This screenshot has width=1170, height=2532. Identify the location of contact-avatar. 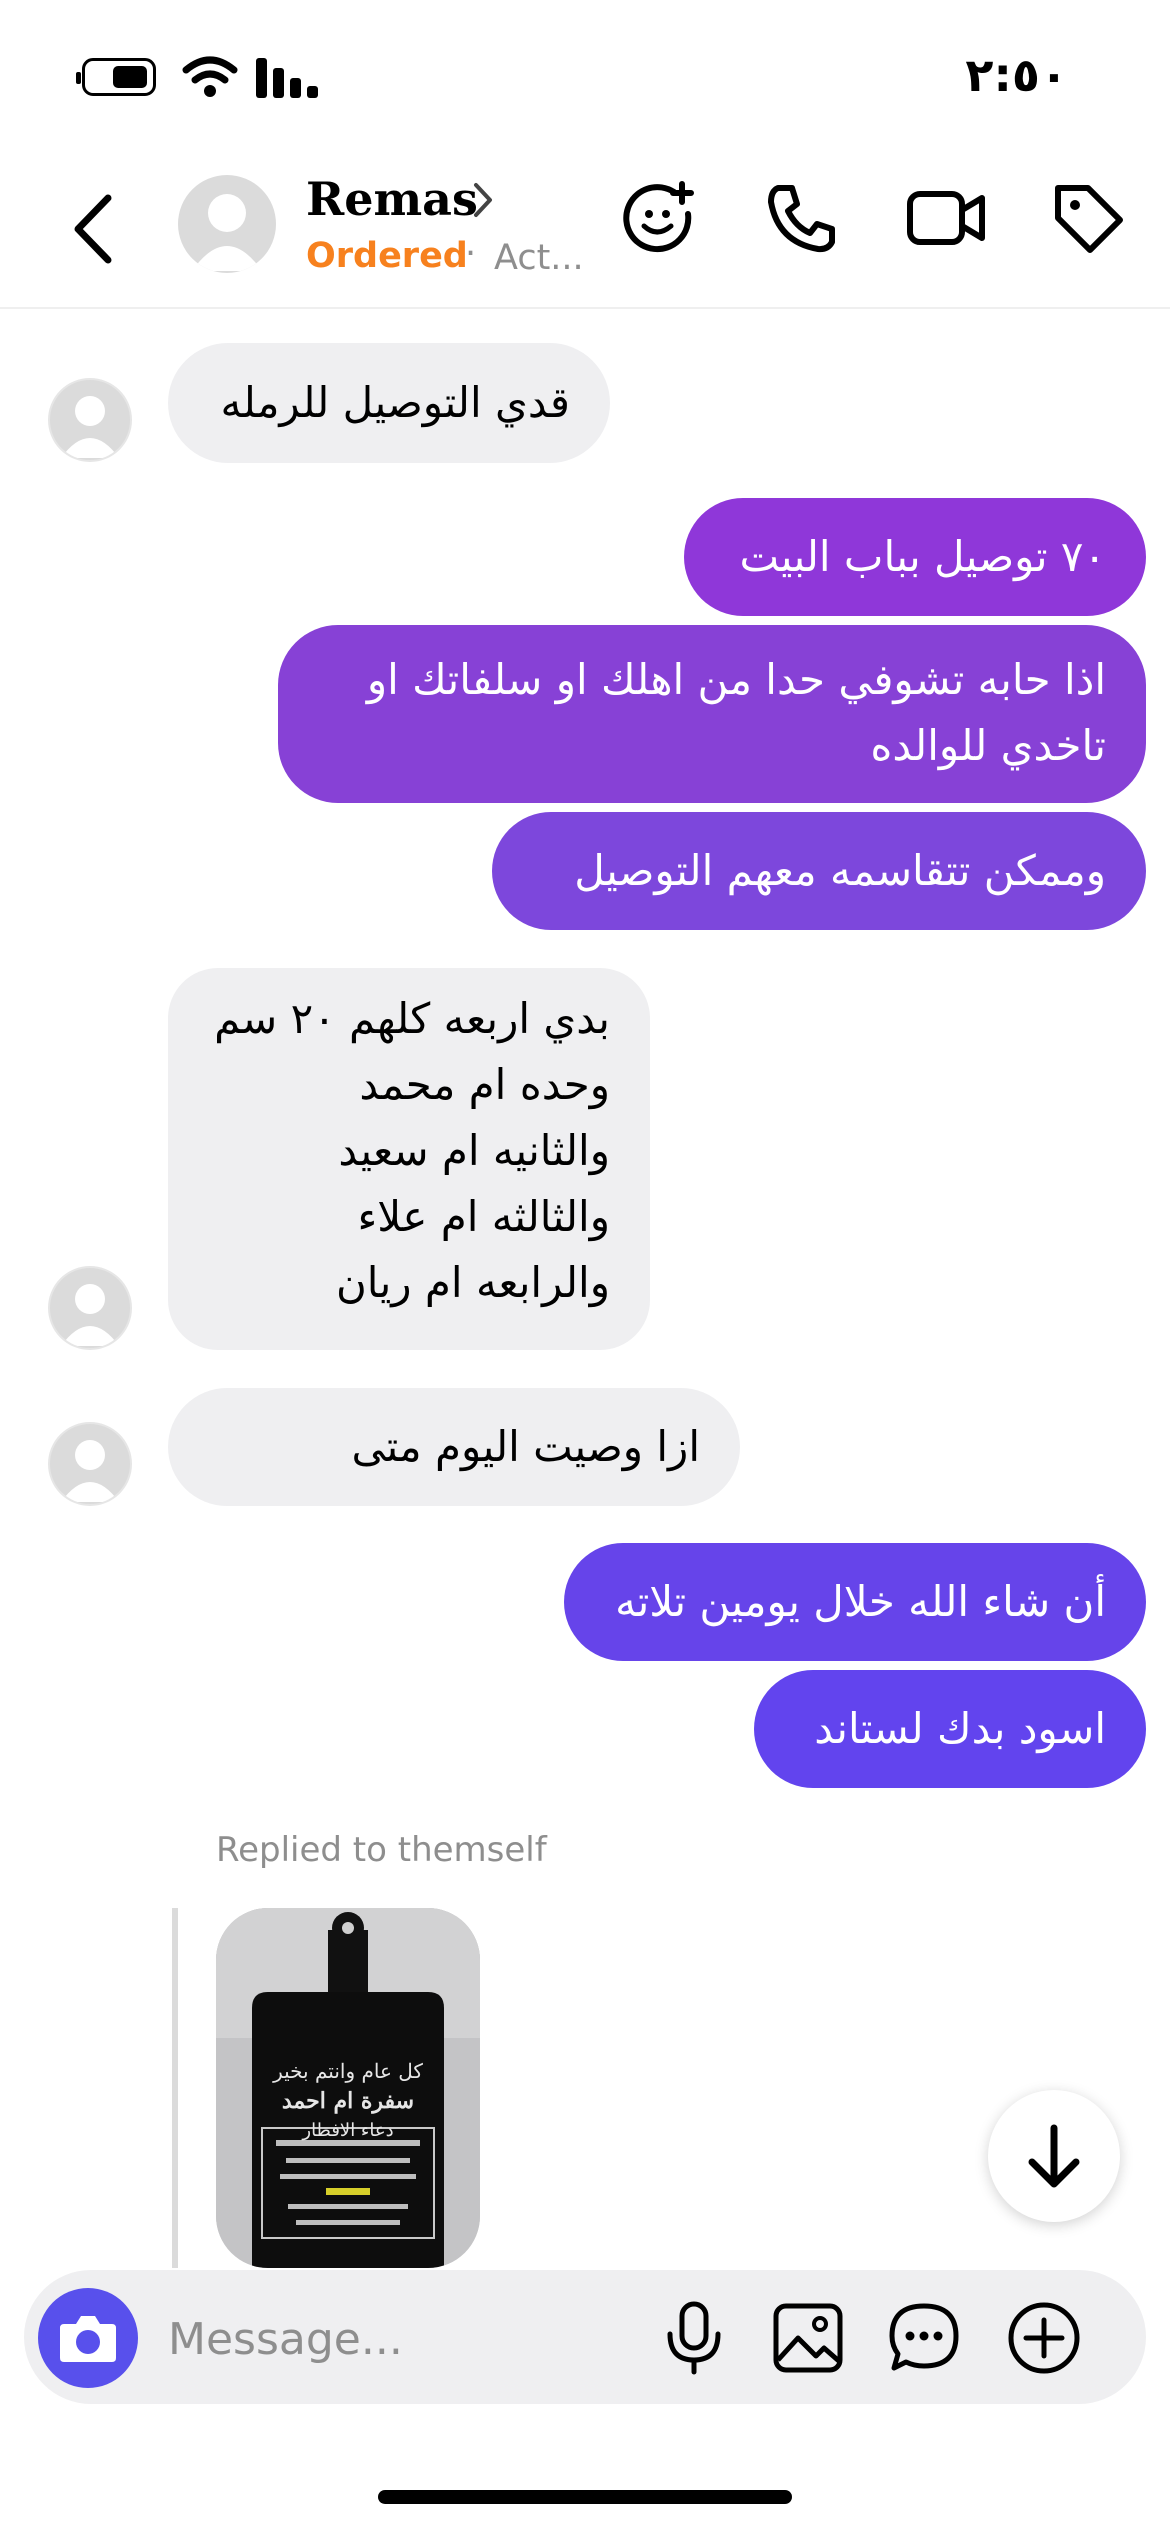
(227, 224).